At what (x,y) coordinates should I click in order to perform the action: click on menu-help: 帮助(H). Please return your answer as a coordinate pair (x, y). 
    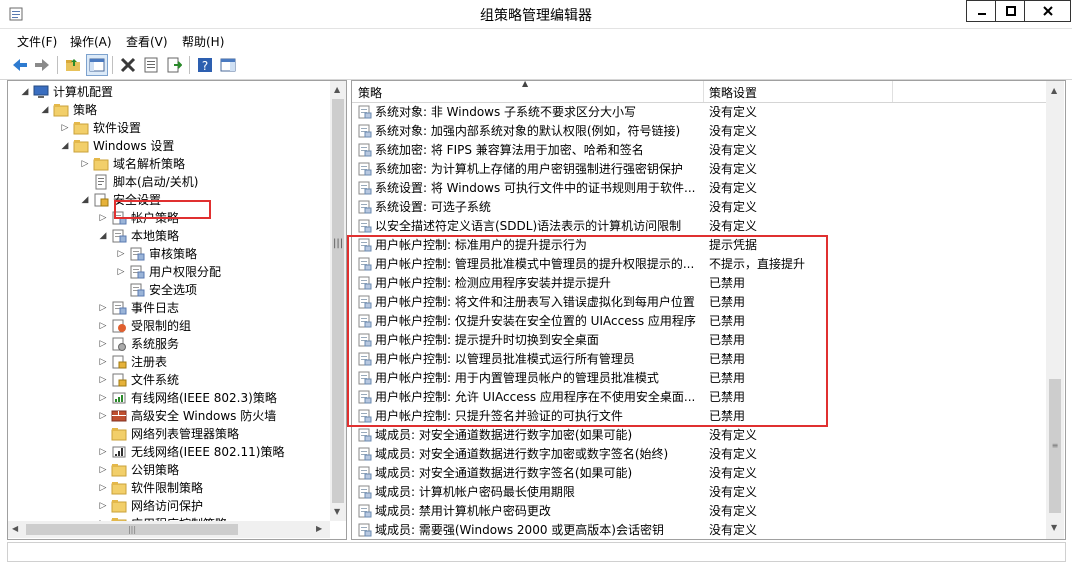
    Looking at the image, I should click on (203, 41).